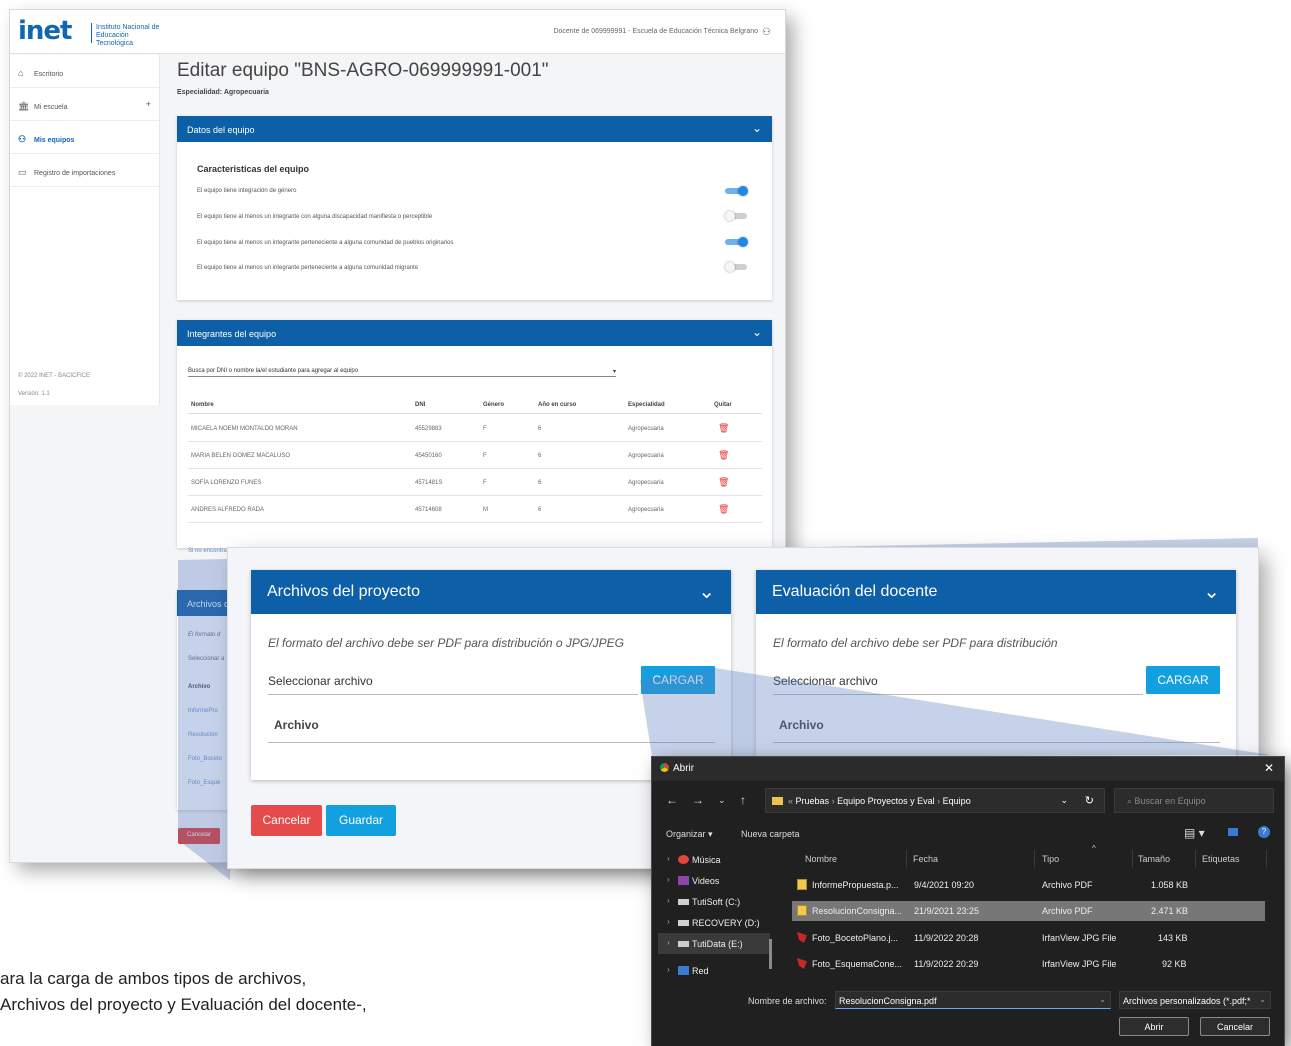 Image resolution: width=1291 pixels, height=1046 pixels. I want to click on open-button: Abrir, so click(1154, 1026).